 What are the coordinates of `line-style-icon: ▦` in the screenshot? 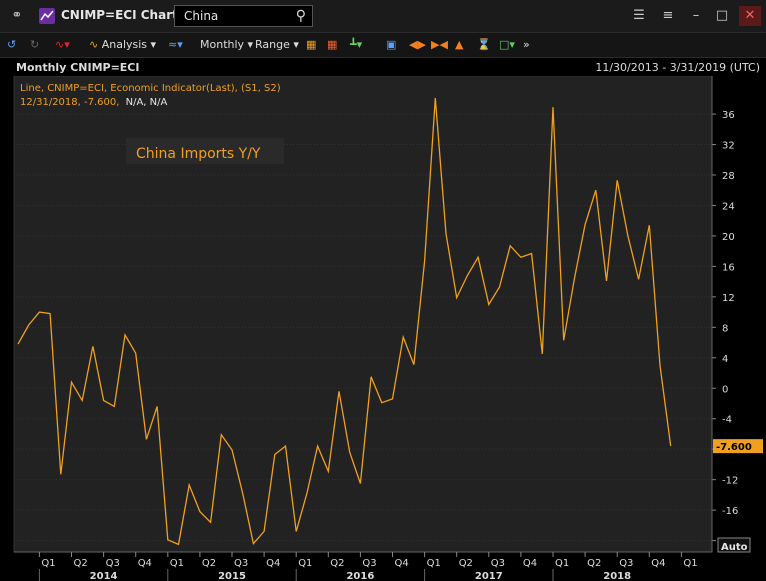 It's located at (311, 45).